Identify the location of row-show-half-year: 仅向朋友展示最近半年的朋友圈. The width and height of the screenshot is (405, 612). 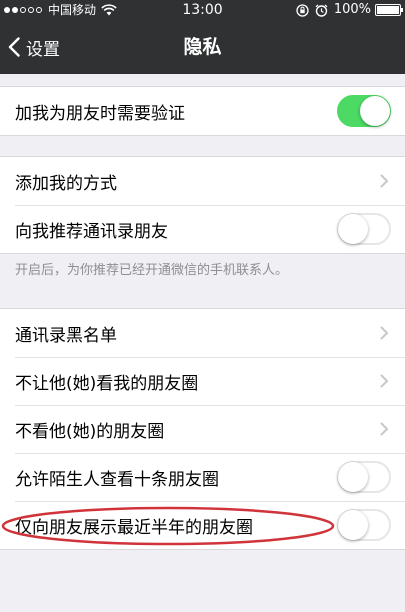
(202, 525).